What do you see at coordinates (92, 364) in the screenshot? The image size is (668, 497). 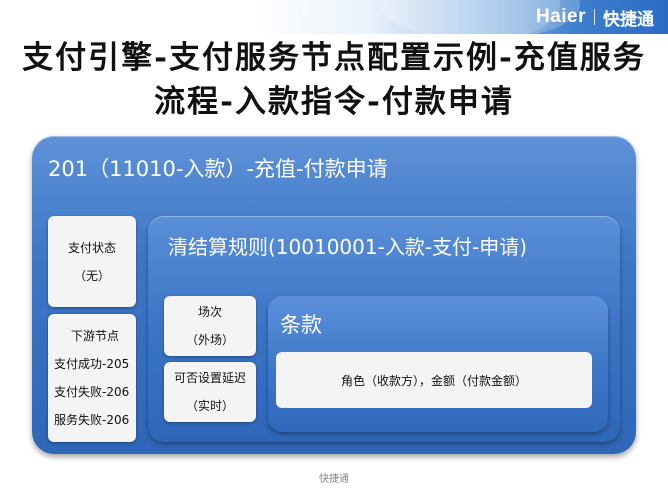 I see `downstream-node-item: 支付成功-205` at bounding box center [92, 364].